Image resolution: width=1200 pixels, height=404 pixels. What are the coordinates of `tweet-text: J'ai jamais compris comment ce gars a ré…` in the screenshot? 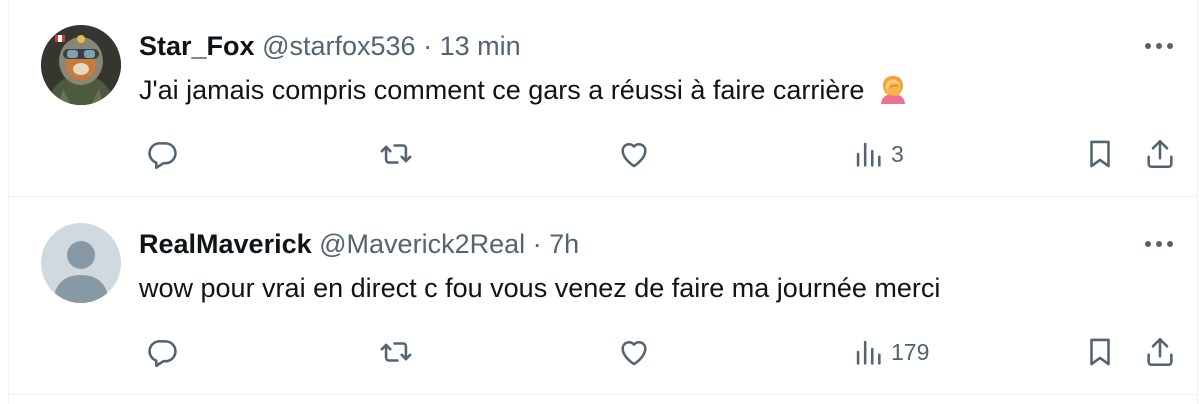 It's located at (523, 92).